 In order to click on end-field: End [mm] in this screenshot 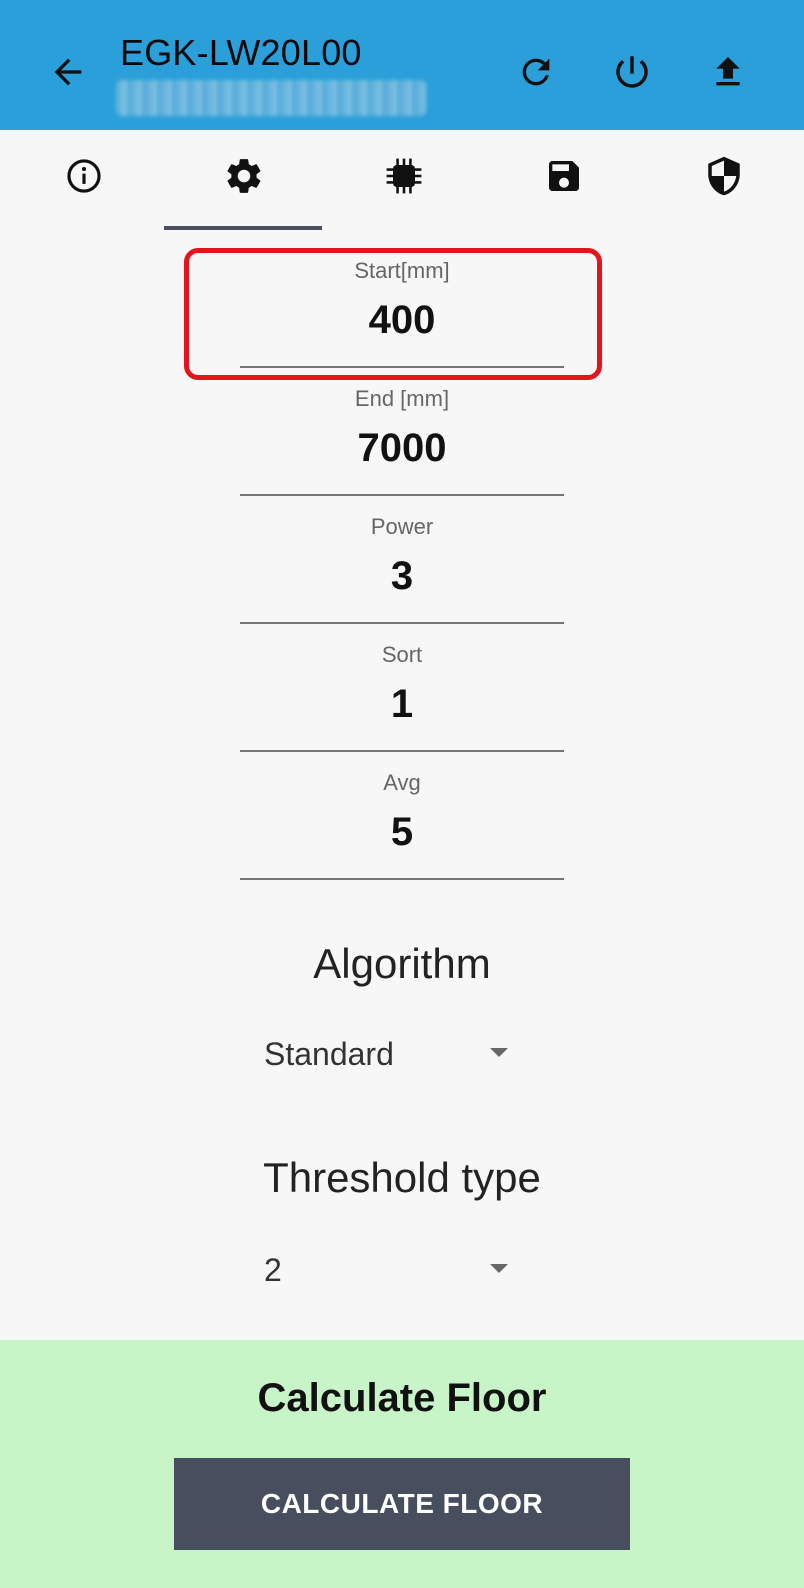, I will do `click(402, 444)`.